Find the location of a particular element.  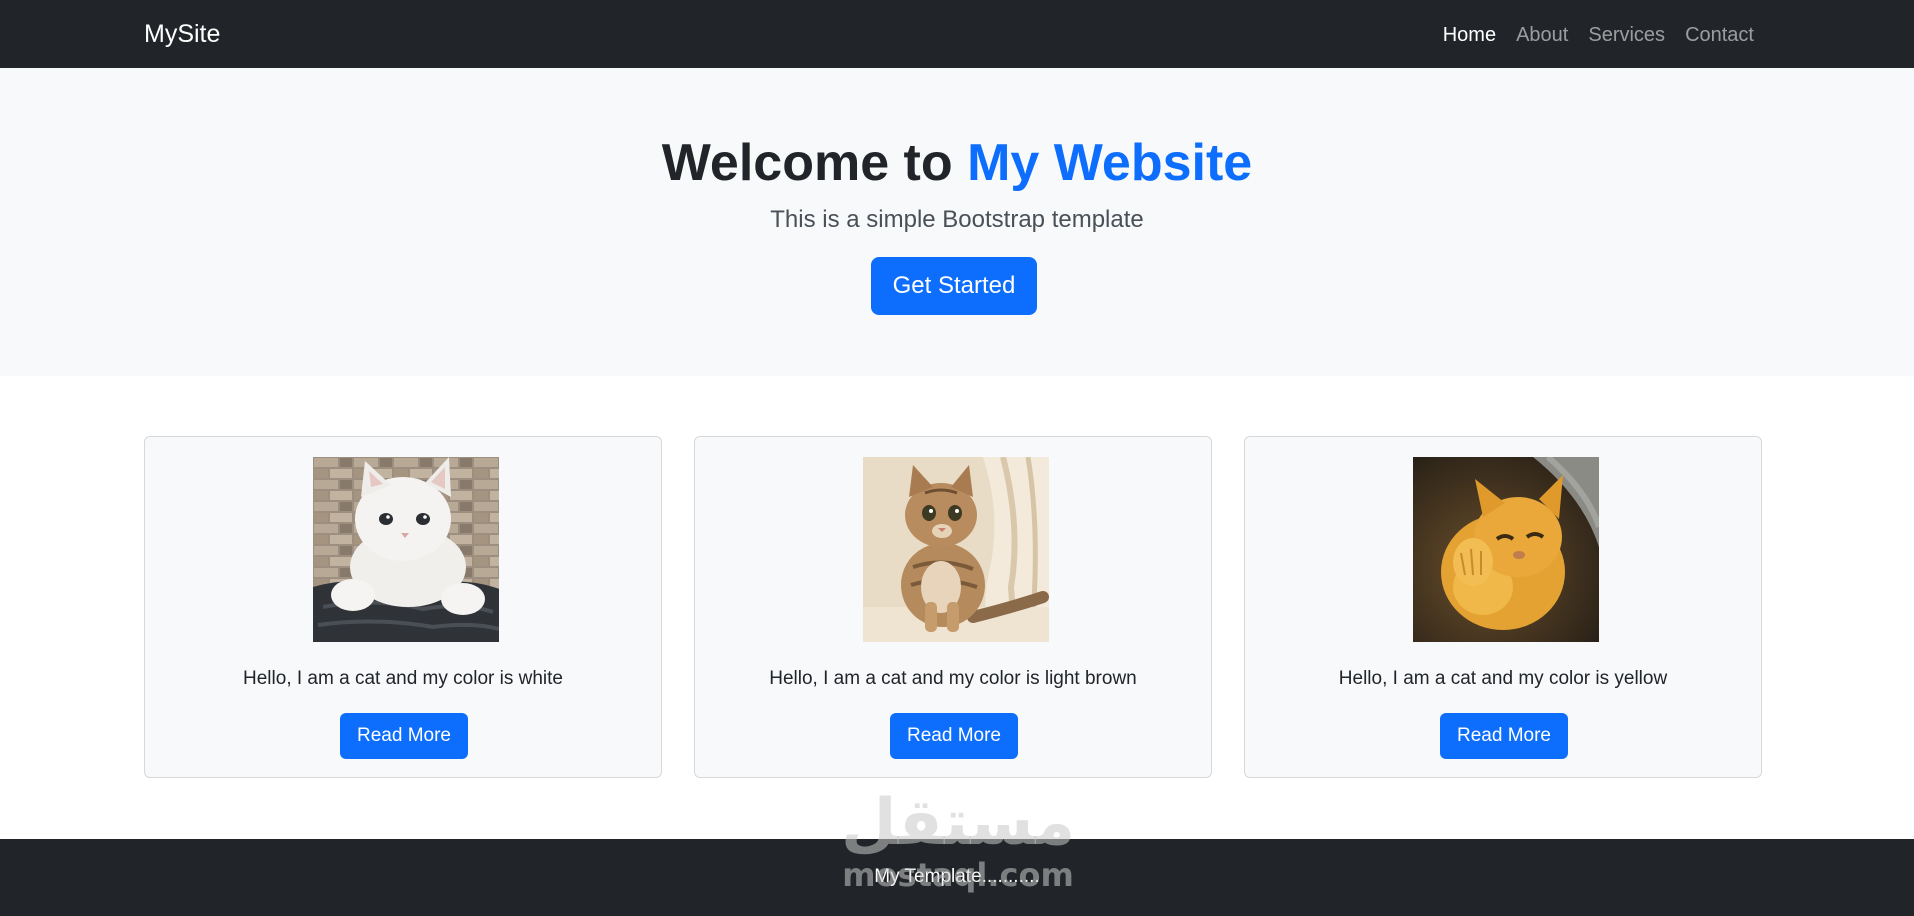

yellow-kitten-photo is located at coordinates (1506, 549).